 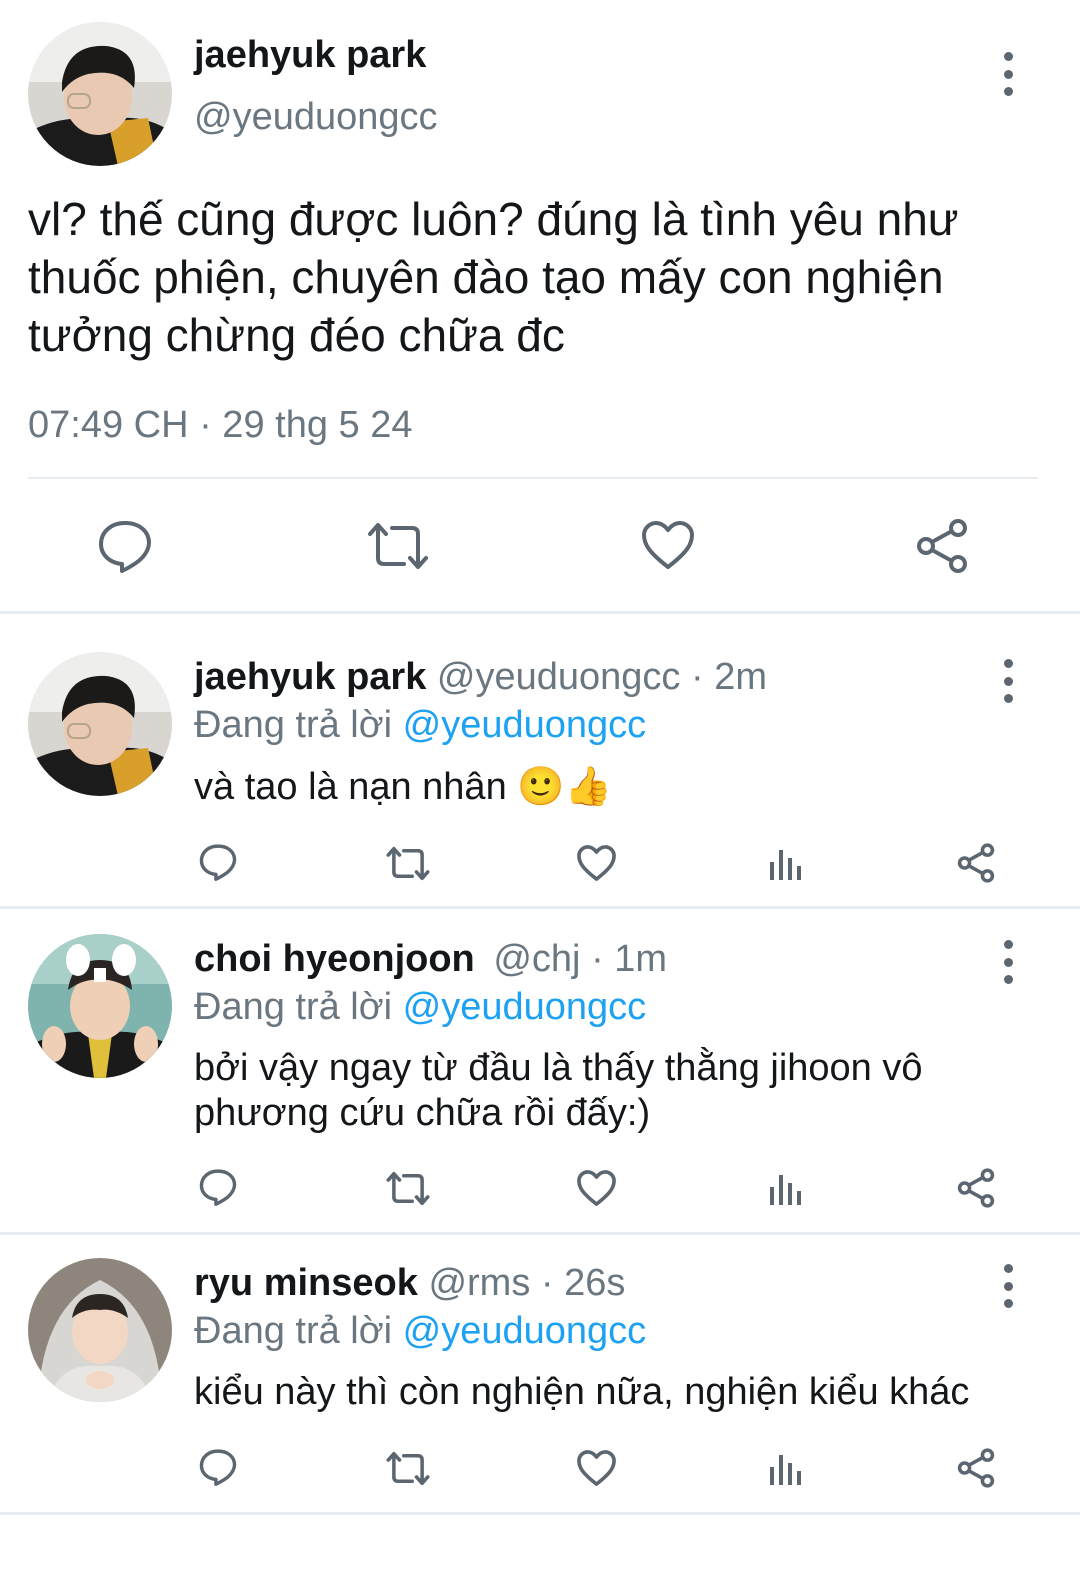 I want to click on main-tweet-timestamp: 07:49 CH · 29 thg 5 24, so click(x=220, y=425).